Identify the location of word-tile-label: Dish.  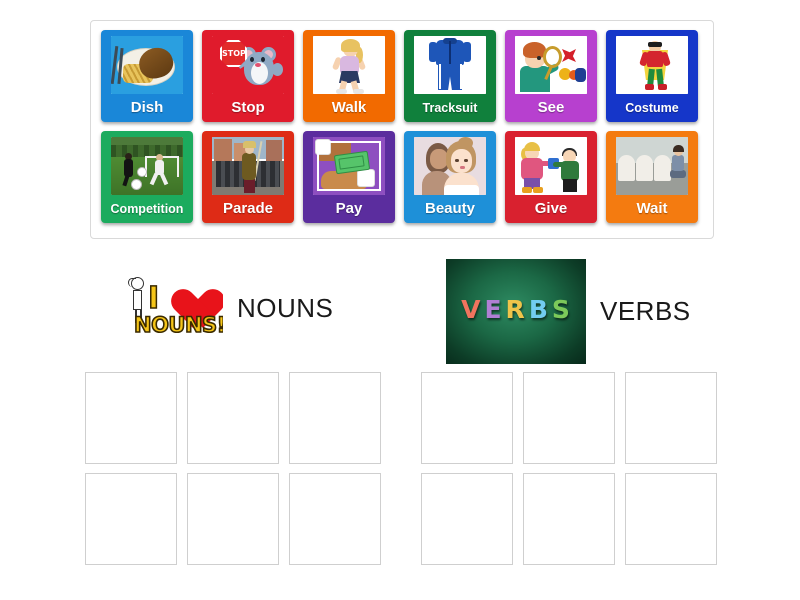
(147, 107).